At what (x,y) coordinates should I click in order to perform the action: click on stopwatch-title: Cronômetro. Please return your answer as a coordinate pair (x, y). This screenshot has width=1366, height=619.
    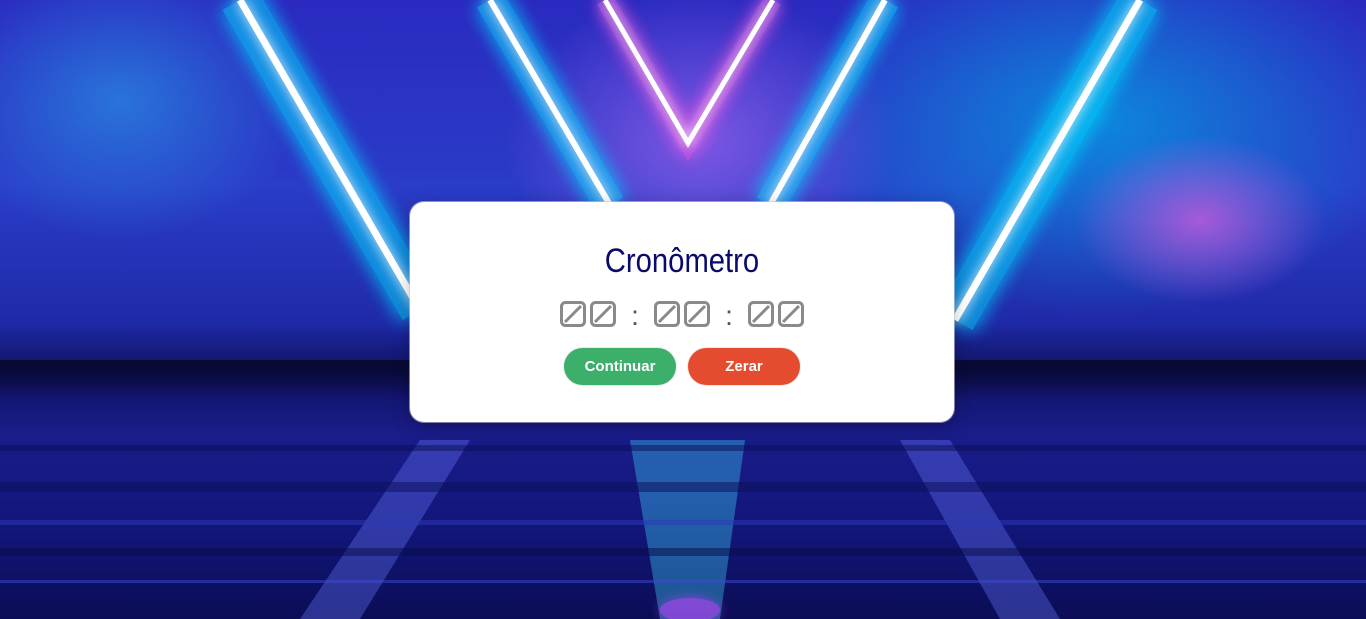
    Looking at the image, I should click on (682, 261).